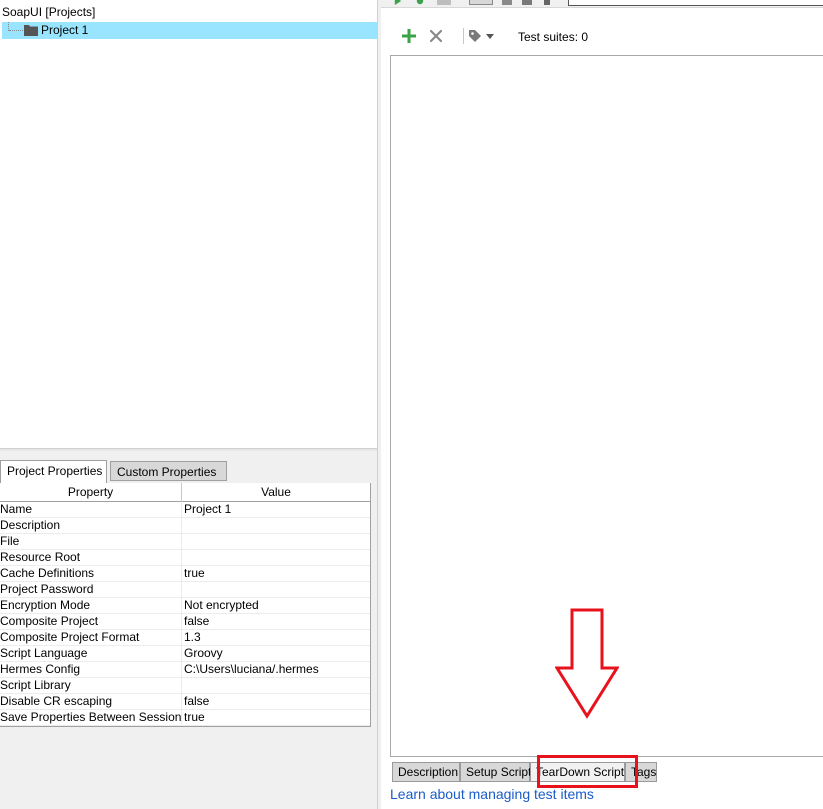 This screenshot has width=823, height=809. I want to click on stop-icon, so click(444, 2).